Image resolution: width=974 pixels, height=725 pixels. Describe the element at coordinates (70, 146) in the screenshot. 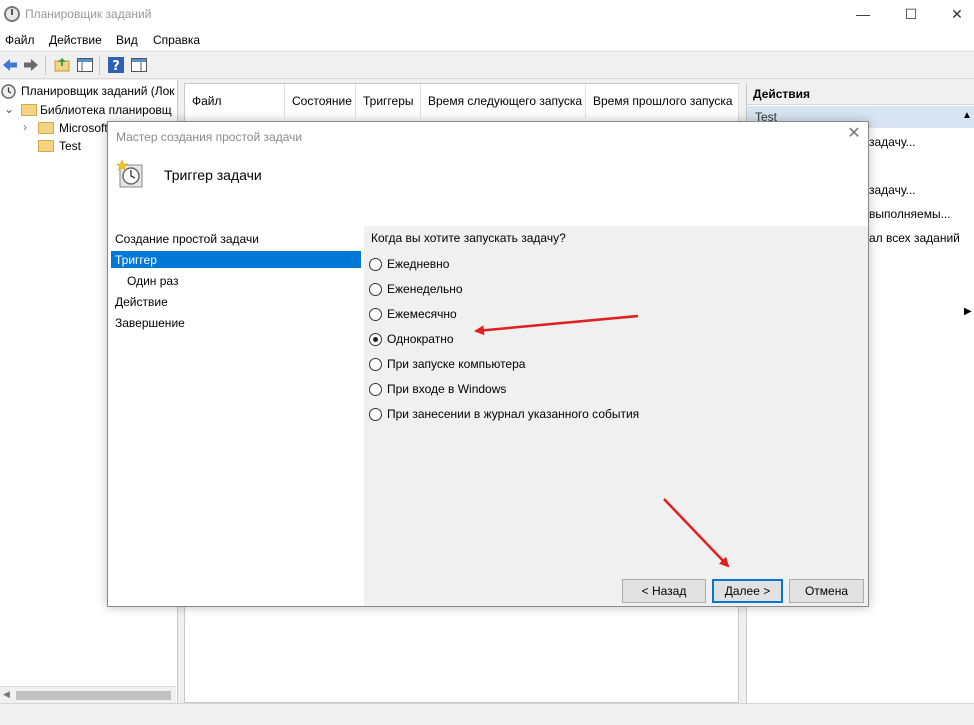

I see `tree-item-test: Test` at that location.